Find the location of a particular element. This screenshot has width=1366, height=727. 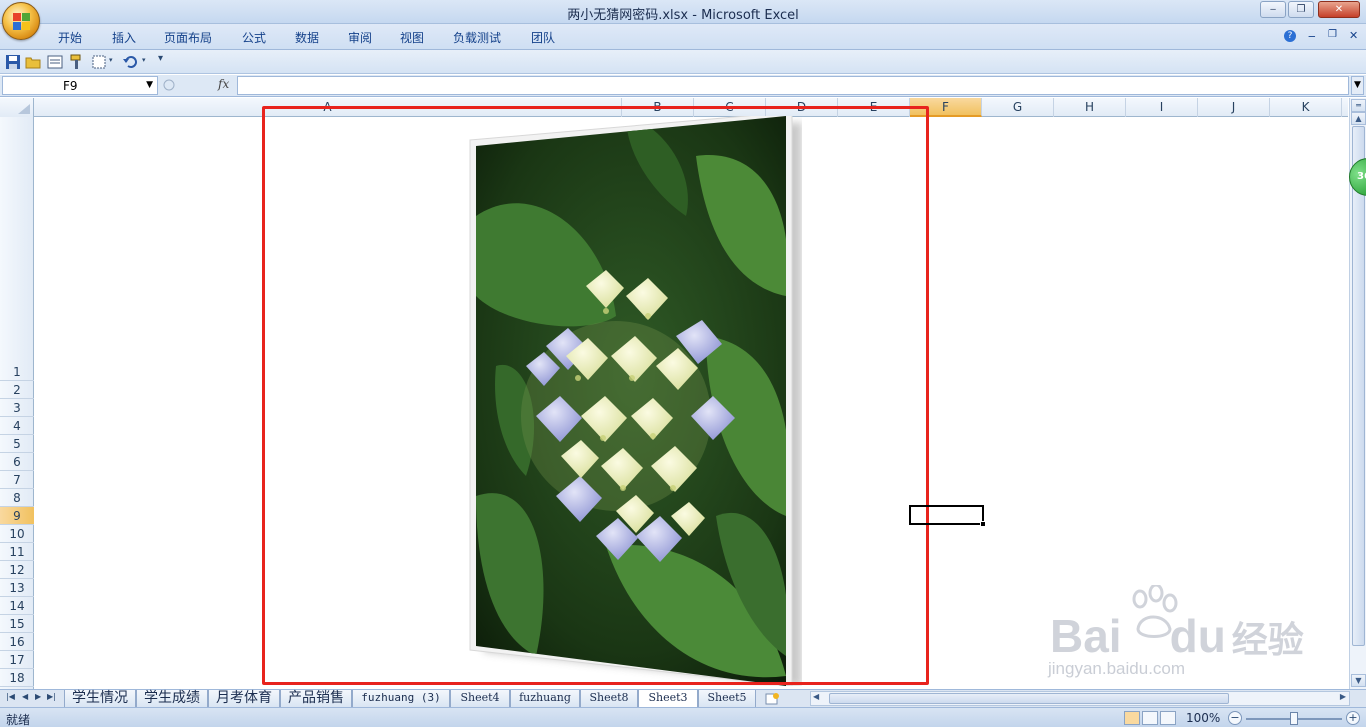

active-cell-f9 is located at coordinates (946, 515).